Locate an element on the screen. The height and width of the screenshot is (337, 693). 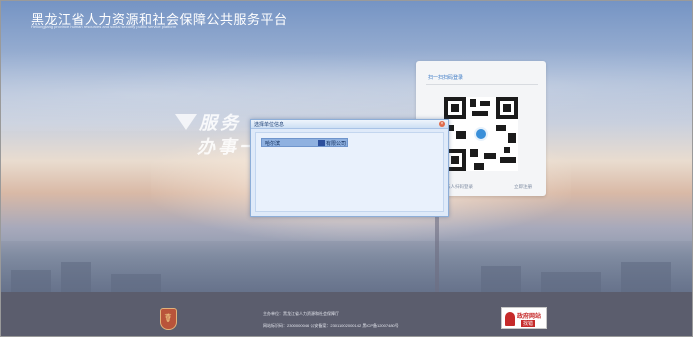
unit-name-suffix: 有限公司 is located at coordinates (336, 144).